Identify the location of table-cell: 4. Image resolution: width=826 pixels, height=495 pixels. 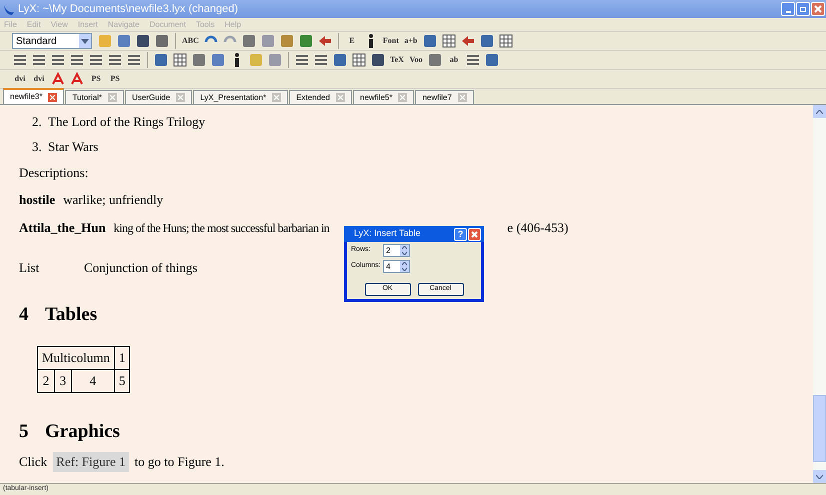
(92, 381).